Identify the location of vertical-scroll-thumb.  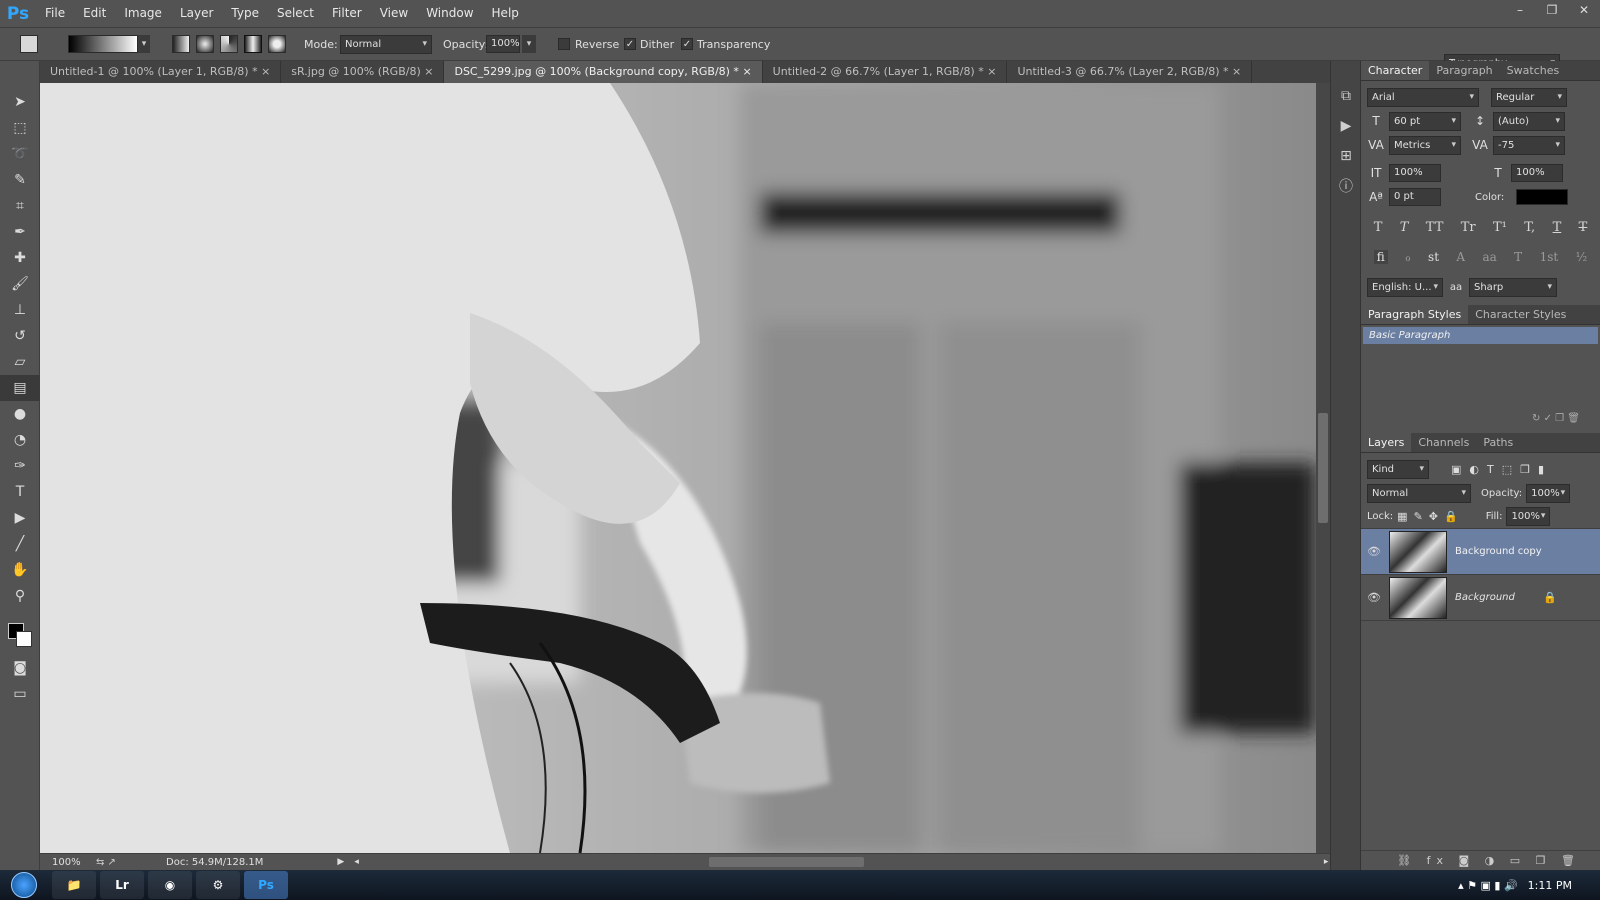
(1323, 468).